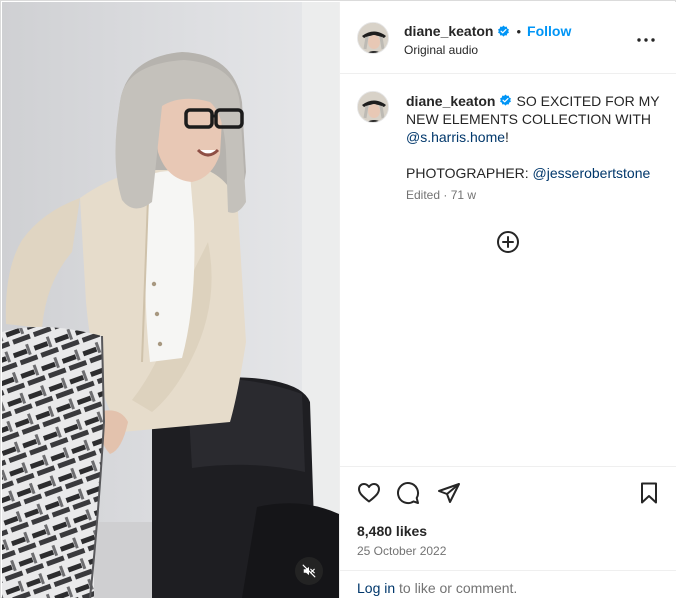  I want to click on login-prompt: Log in to like or comment., so click(508, 584).